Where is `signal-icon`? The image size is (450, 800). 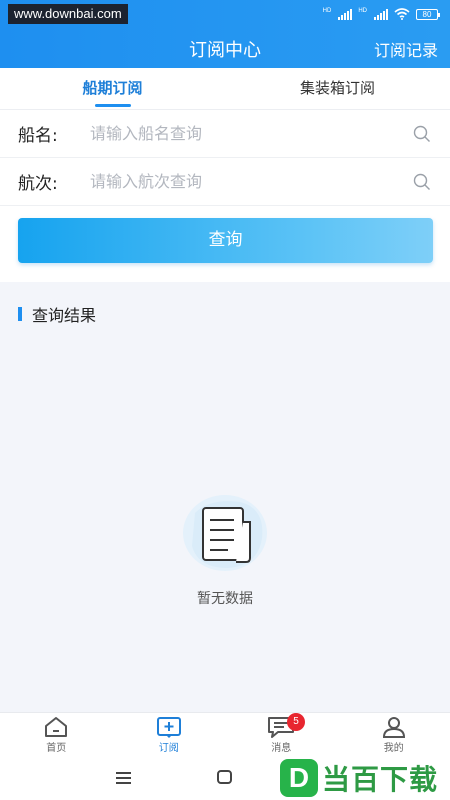 signal-icon is located at coordinates (345, 14).